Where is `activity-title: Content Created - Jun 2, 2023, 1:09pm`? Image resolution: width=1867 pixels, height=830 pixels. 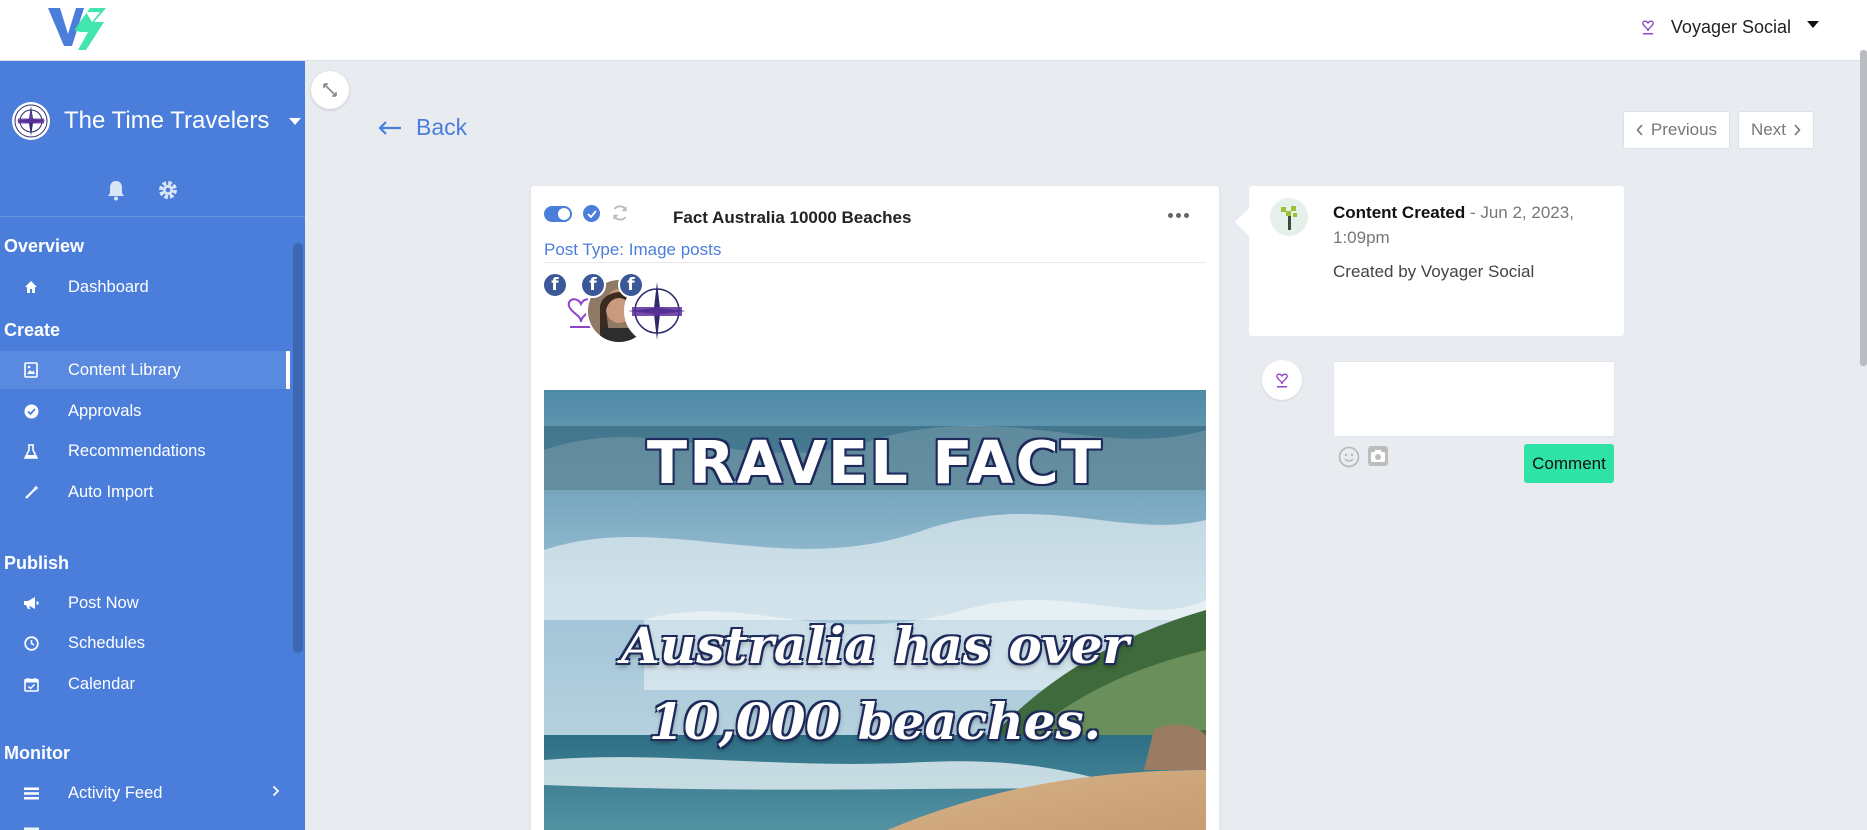
activity-title: Content Created - Jun 2, 2023, 1:09pm is located at coordinates (1468, 225).